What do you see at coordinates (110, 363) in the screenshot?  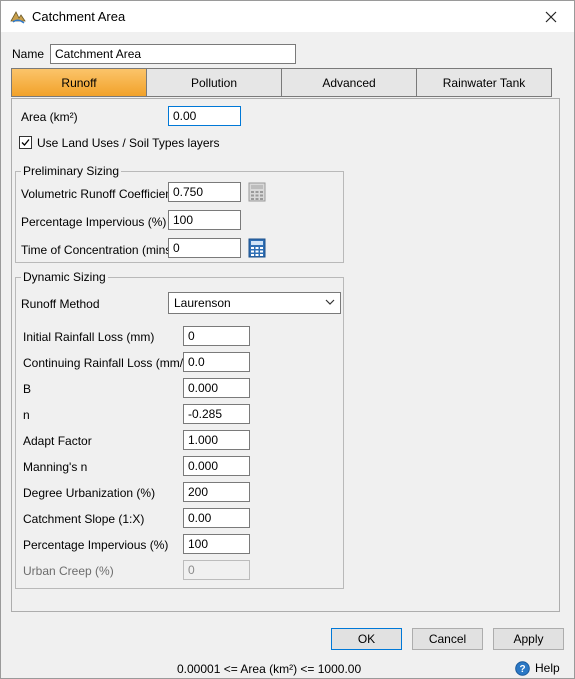 I see `continuing-rainfall-loss-label: Continuing Rainfall Loss (mm/hr)` at bounding box center [110, 363].